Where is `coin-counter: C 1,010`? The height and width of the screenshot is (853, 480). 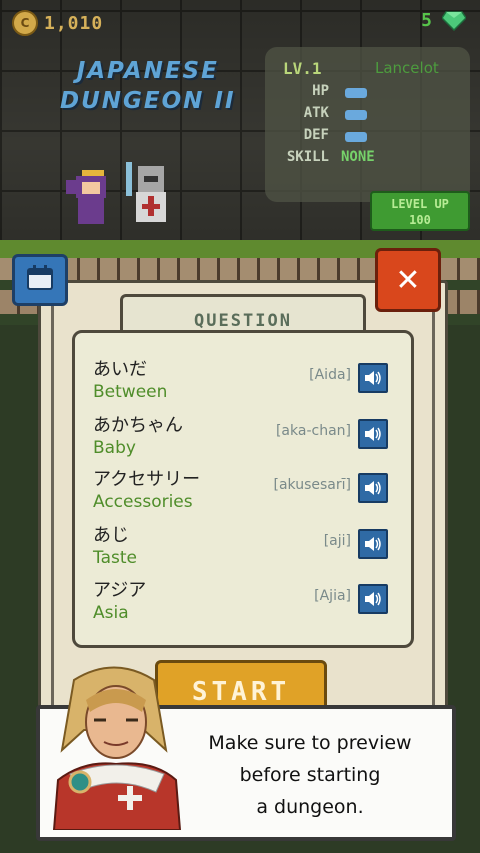 coin-counter: C 1,010 is located at coordinates (57, 23).